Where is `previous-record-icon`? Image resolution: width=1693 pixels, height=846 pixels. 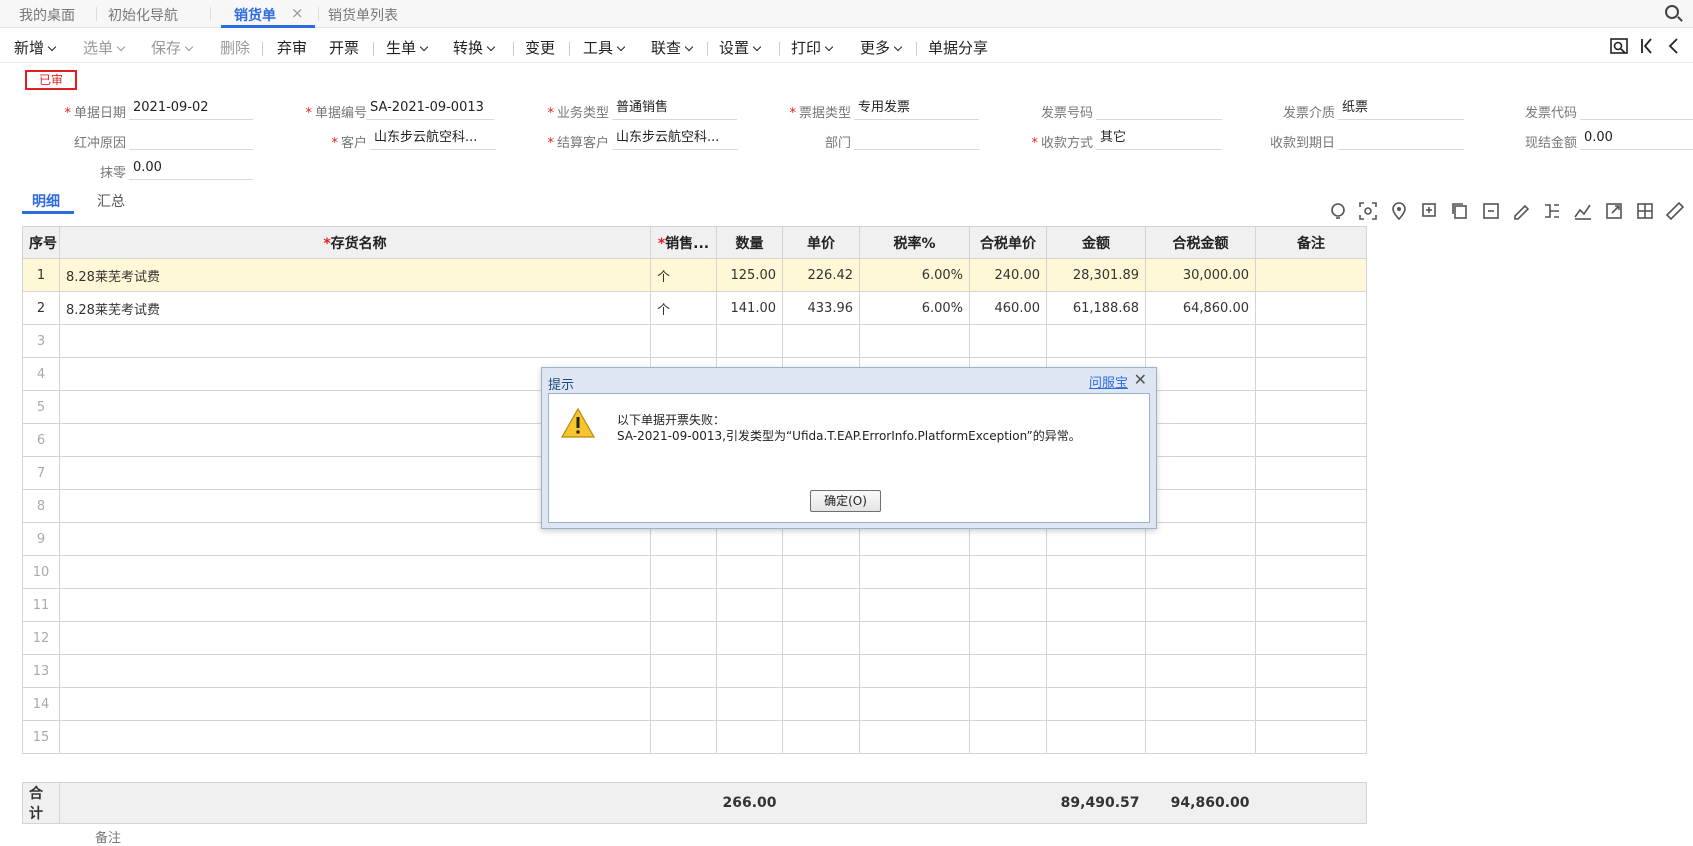
previous-record-icon is located at coordinates (1673, 46).